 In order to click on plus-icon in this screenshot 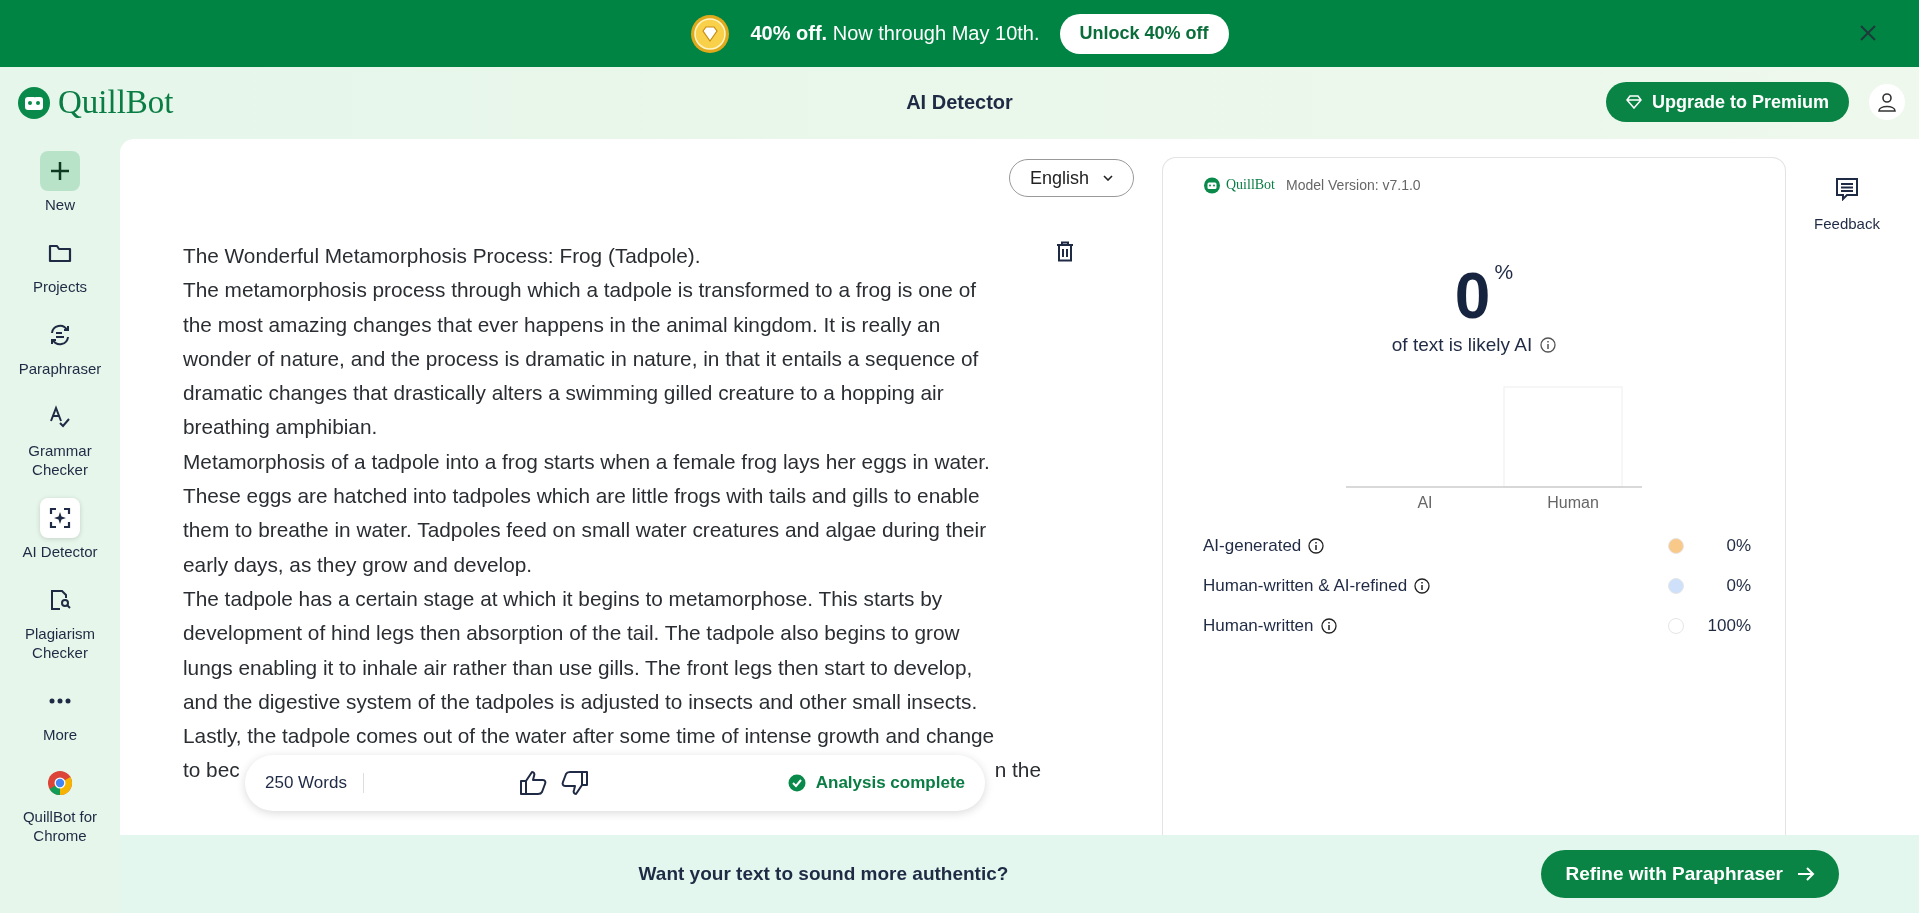, I will do `click(60, 171)`.